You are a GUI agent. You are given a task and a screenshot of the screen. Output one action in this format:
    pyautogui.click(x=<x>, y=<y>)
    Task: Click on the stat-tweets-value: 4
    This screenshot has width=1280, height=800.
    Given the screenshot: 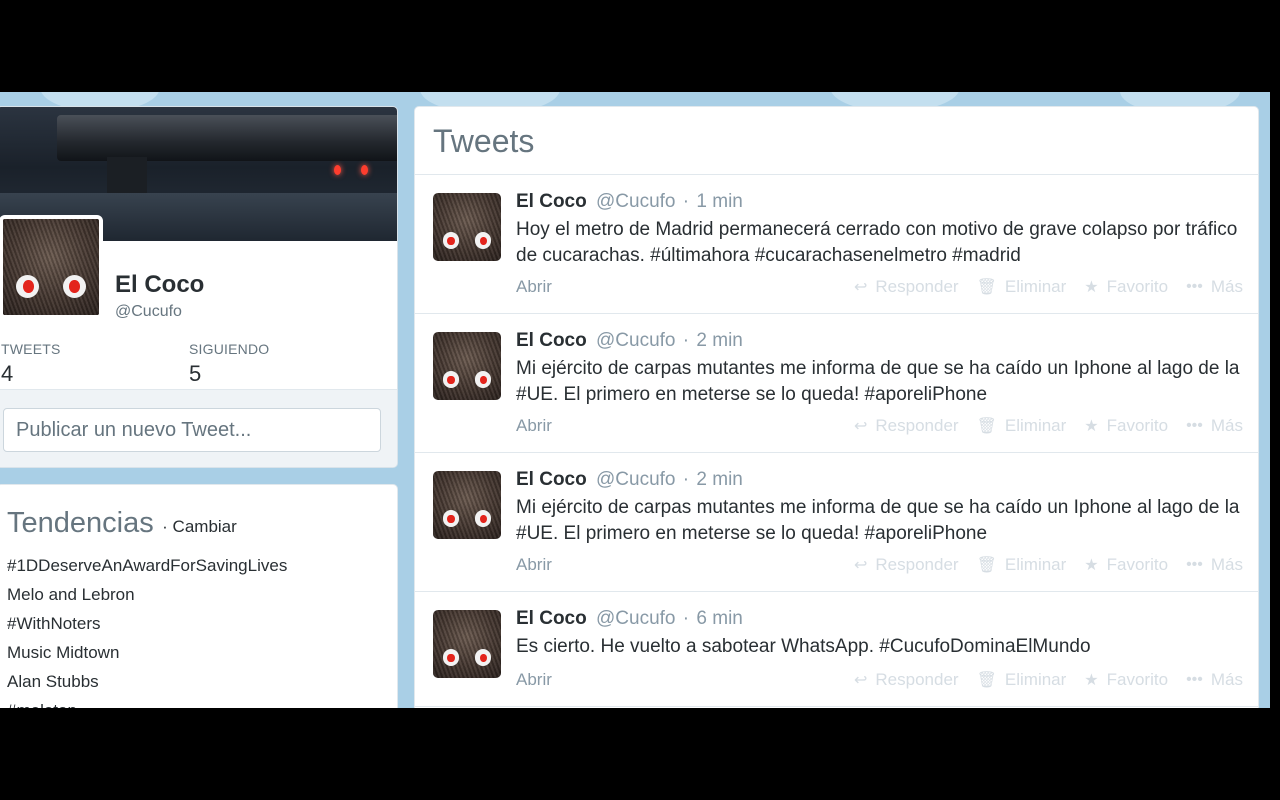 What is the action you would take?
    pyautogui.click(x=7, y=373)
    